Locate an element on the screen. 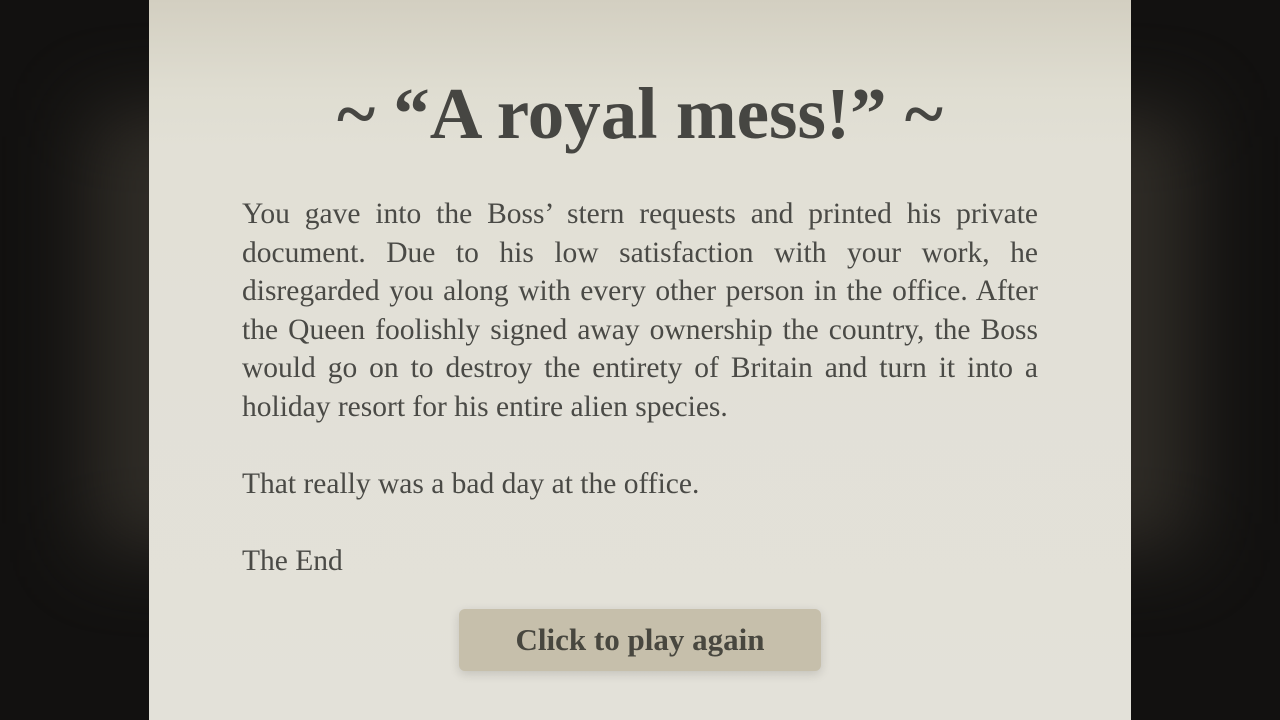 The image size is (1280, 720). story-paragraph: That really was a bad day at the office. is located at coordinates (471, 483).